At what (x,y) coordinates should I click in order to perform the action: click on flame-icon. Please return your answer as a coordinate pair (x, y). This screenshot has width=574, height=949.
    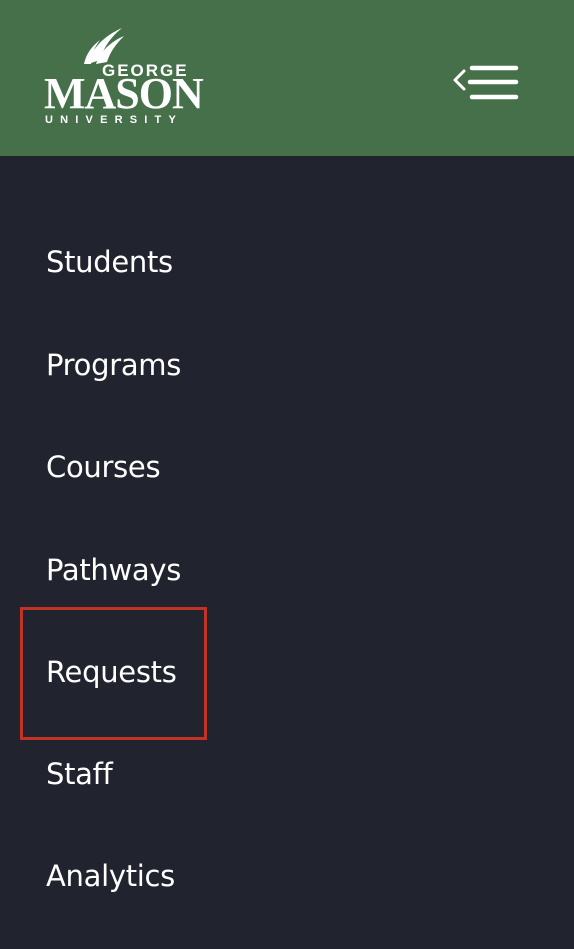
    Looking at the image, I should click on (104, 46).